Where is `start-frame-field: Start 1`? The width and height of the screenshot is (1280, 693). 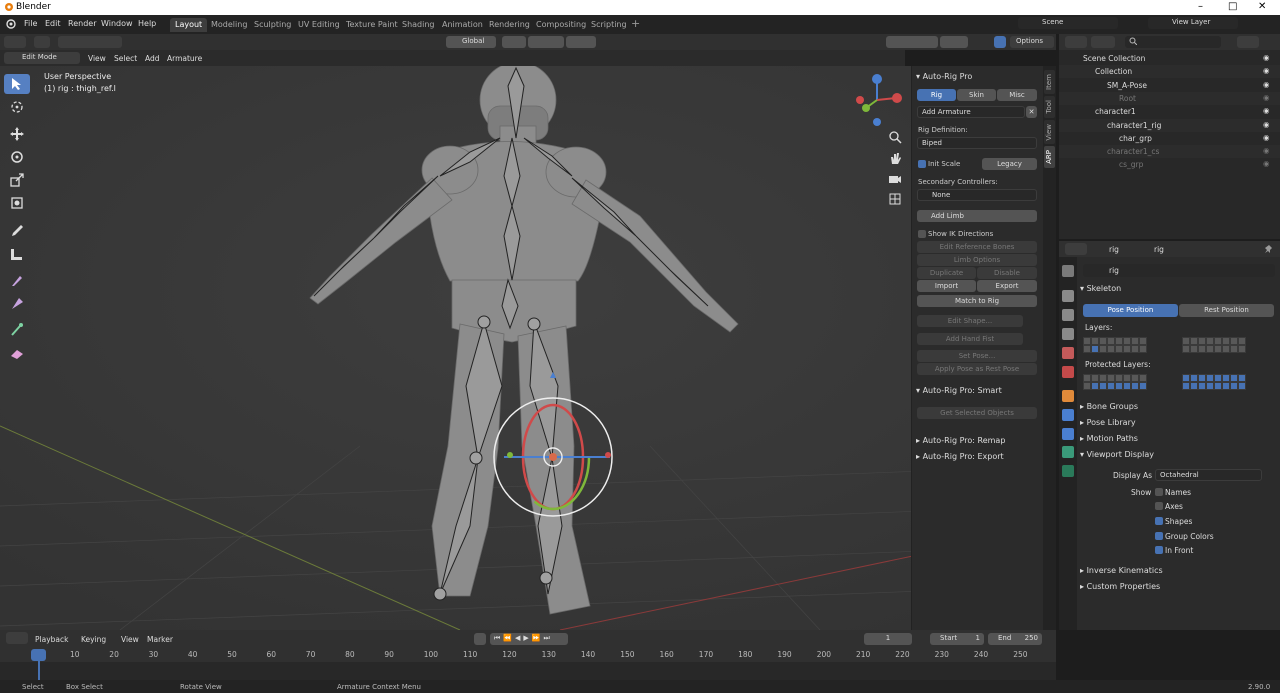
start-frame-field: Start 1 is located at coordinates (957, 639).